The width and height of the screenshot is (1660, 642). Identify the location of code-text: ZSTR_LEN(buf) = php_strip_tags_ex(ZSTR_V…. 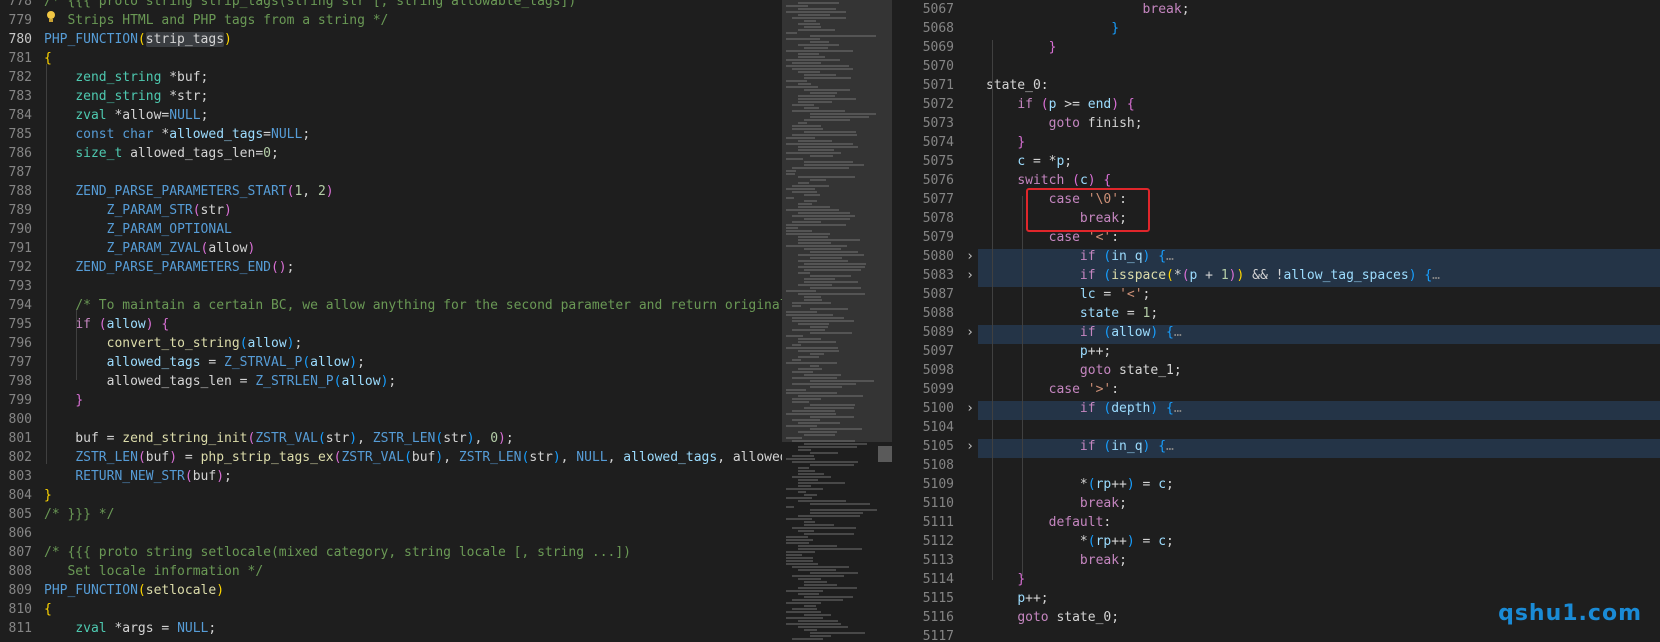
(413, 457).